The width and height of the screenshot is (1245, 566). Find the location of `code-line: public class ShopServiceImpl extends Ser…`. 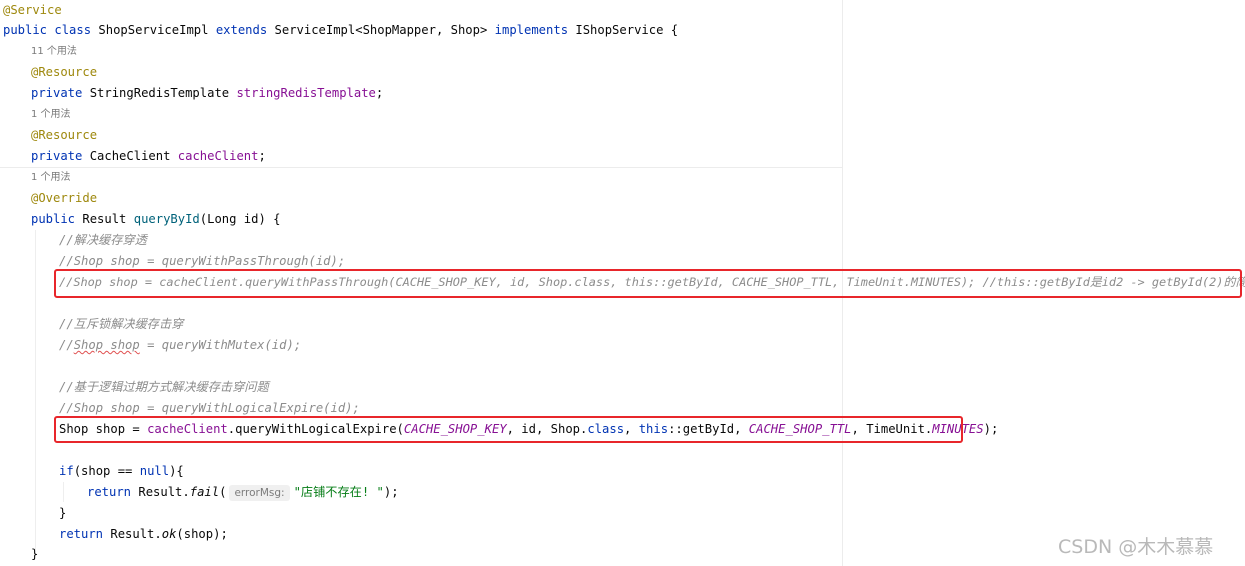

code-line: public class ShopServiceImpl extends Ser… is located at coordinates (341, 30).